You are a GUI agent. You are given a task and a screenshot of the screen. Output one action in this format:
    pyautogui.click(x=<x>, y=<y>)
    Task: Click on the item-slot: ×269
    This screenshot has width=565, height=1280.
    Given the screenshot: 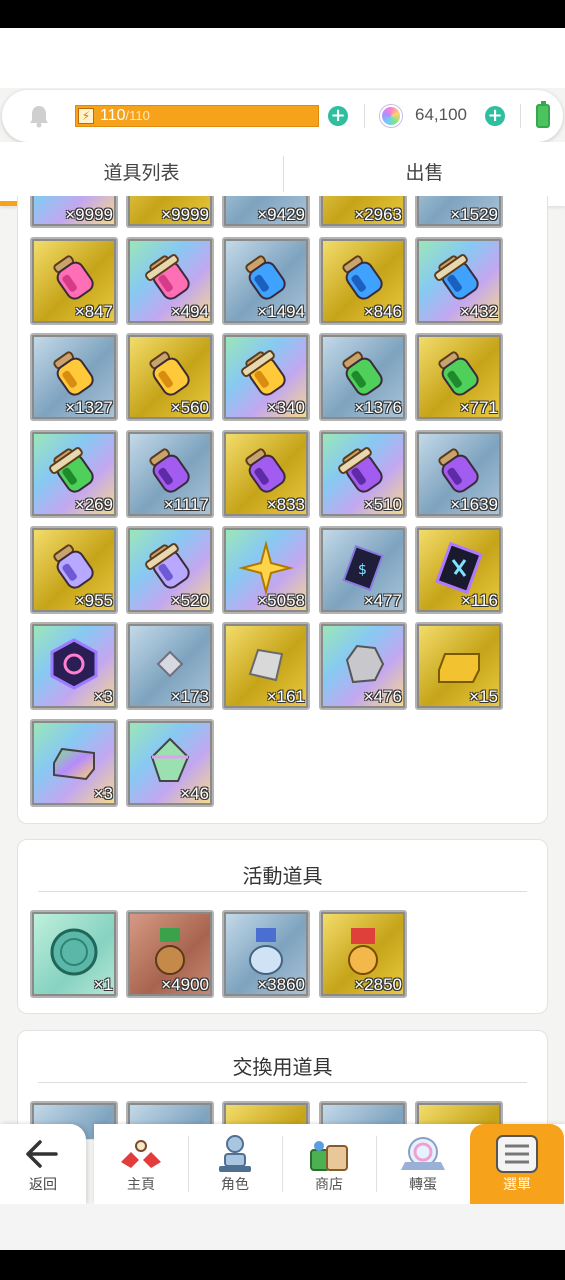 What is the action you would take?
    pyautogui.click(x=74, y=473)
    